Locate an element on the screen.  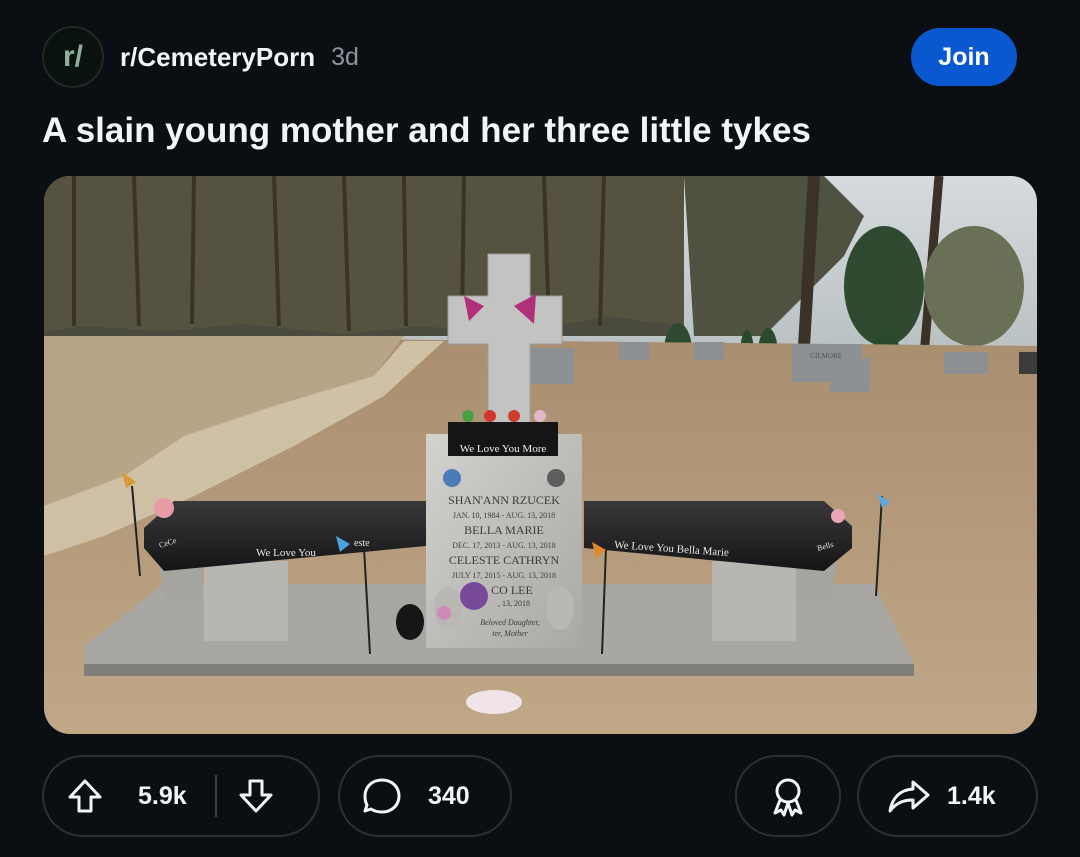
comment-icon-wrap is located at coordinates (382, 796).